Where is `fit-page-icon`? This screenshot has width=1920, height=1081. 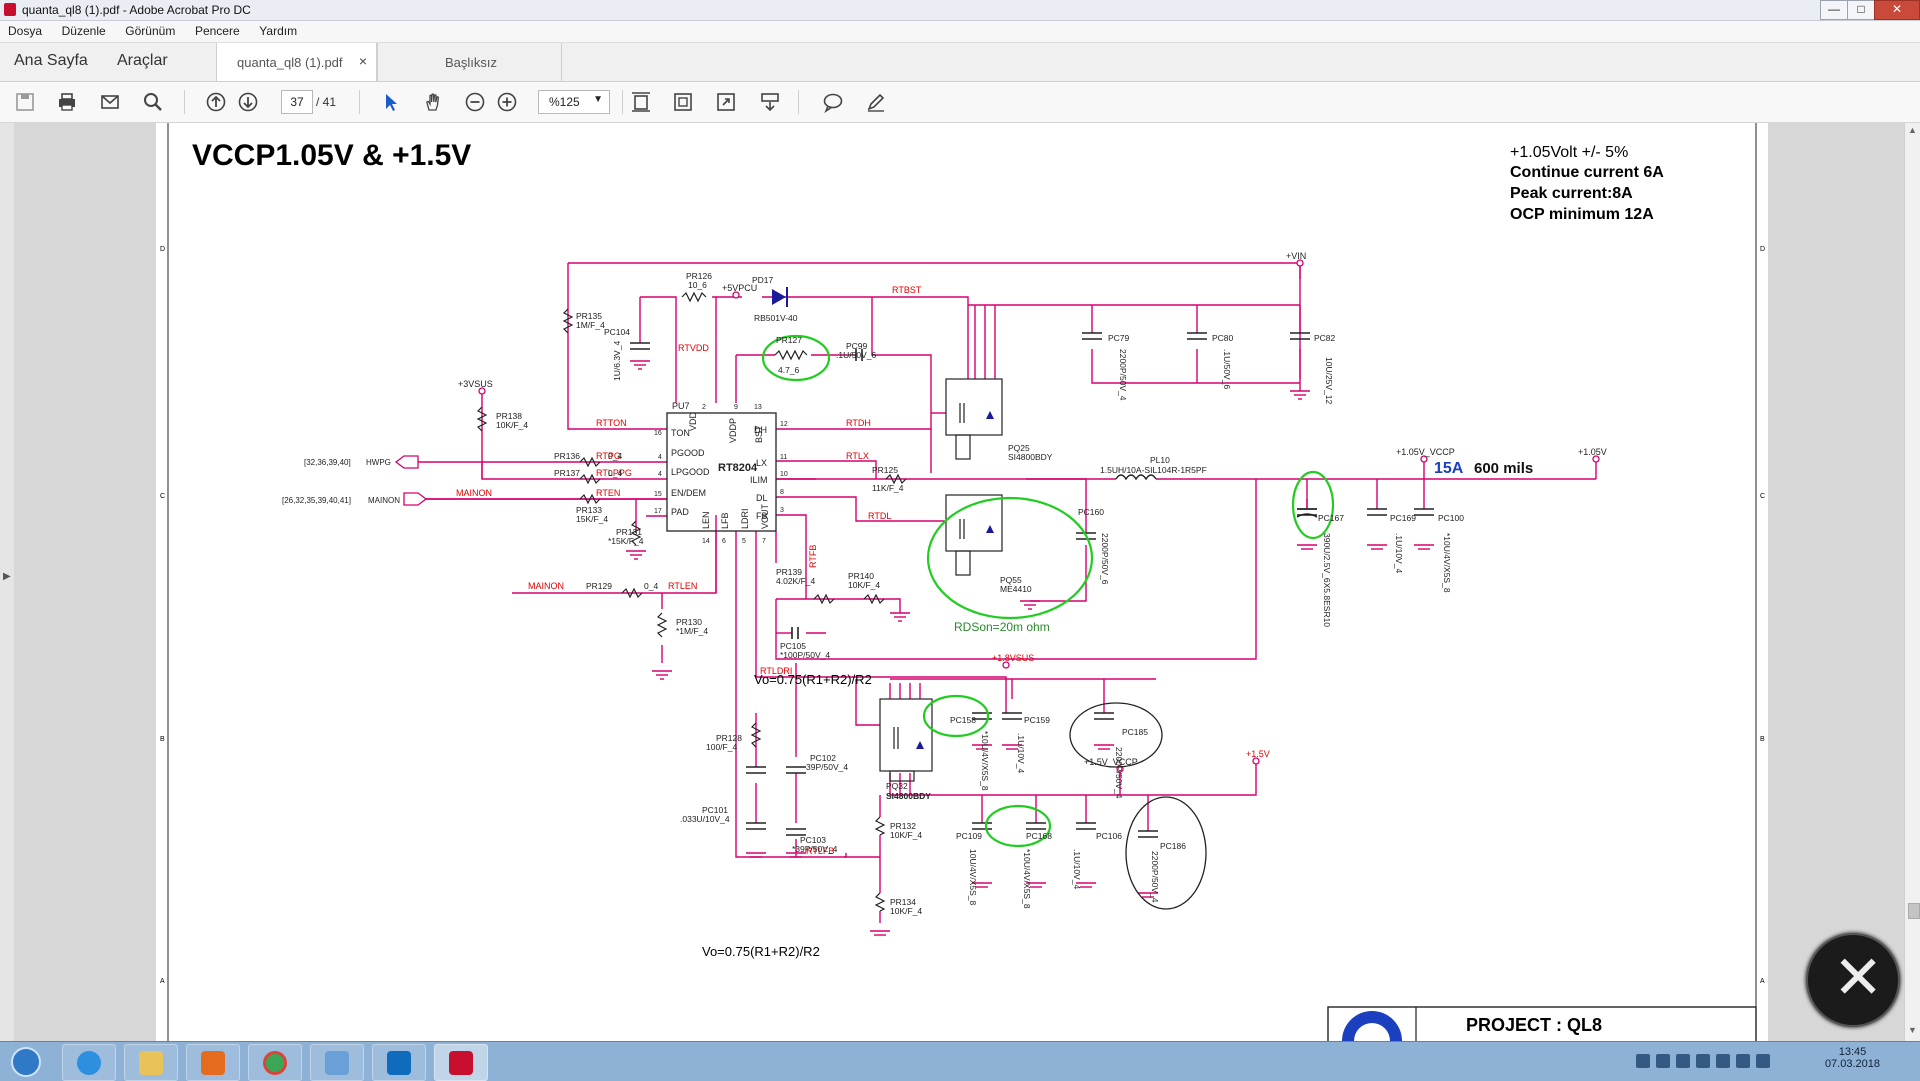
fit-page-icon is located at coordinates (683, 102).